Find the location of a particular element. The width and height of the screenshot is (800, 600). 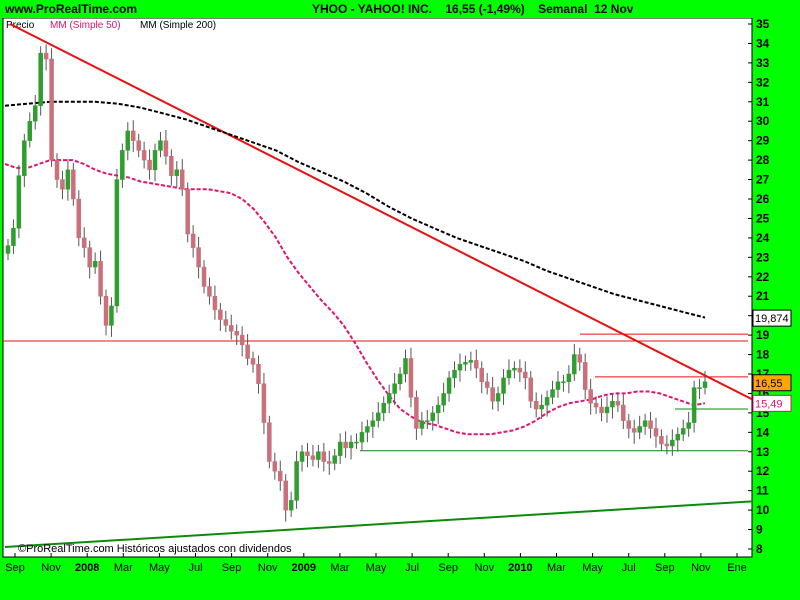

y-tick-label: 18 is located at coordinates (763, 355).